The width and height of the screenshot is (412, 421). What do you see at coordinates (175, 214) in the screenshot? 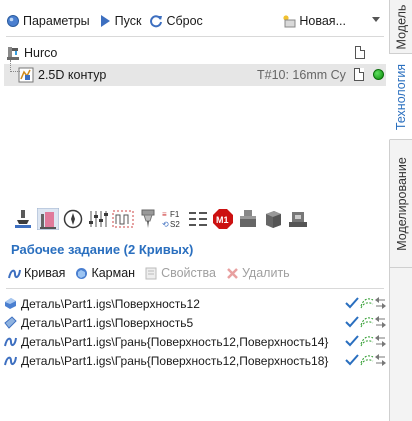
I see `svg-text: F1` at bounding box center [175, 214].